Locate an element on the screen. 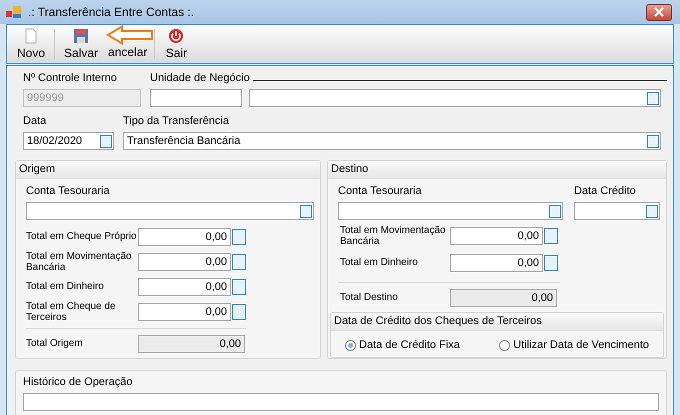 This screenshot has width=680, height=415. field-label: Total Origem is located at coordinates (55, 343).